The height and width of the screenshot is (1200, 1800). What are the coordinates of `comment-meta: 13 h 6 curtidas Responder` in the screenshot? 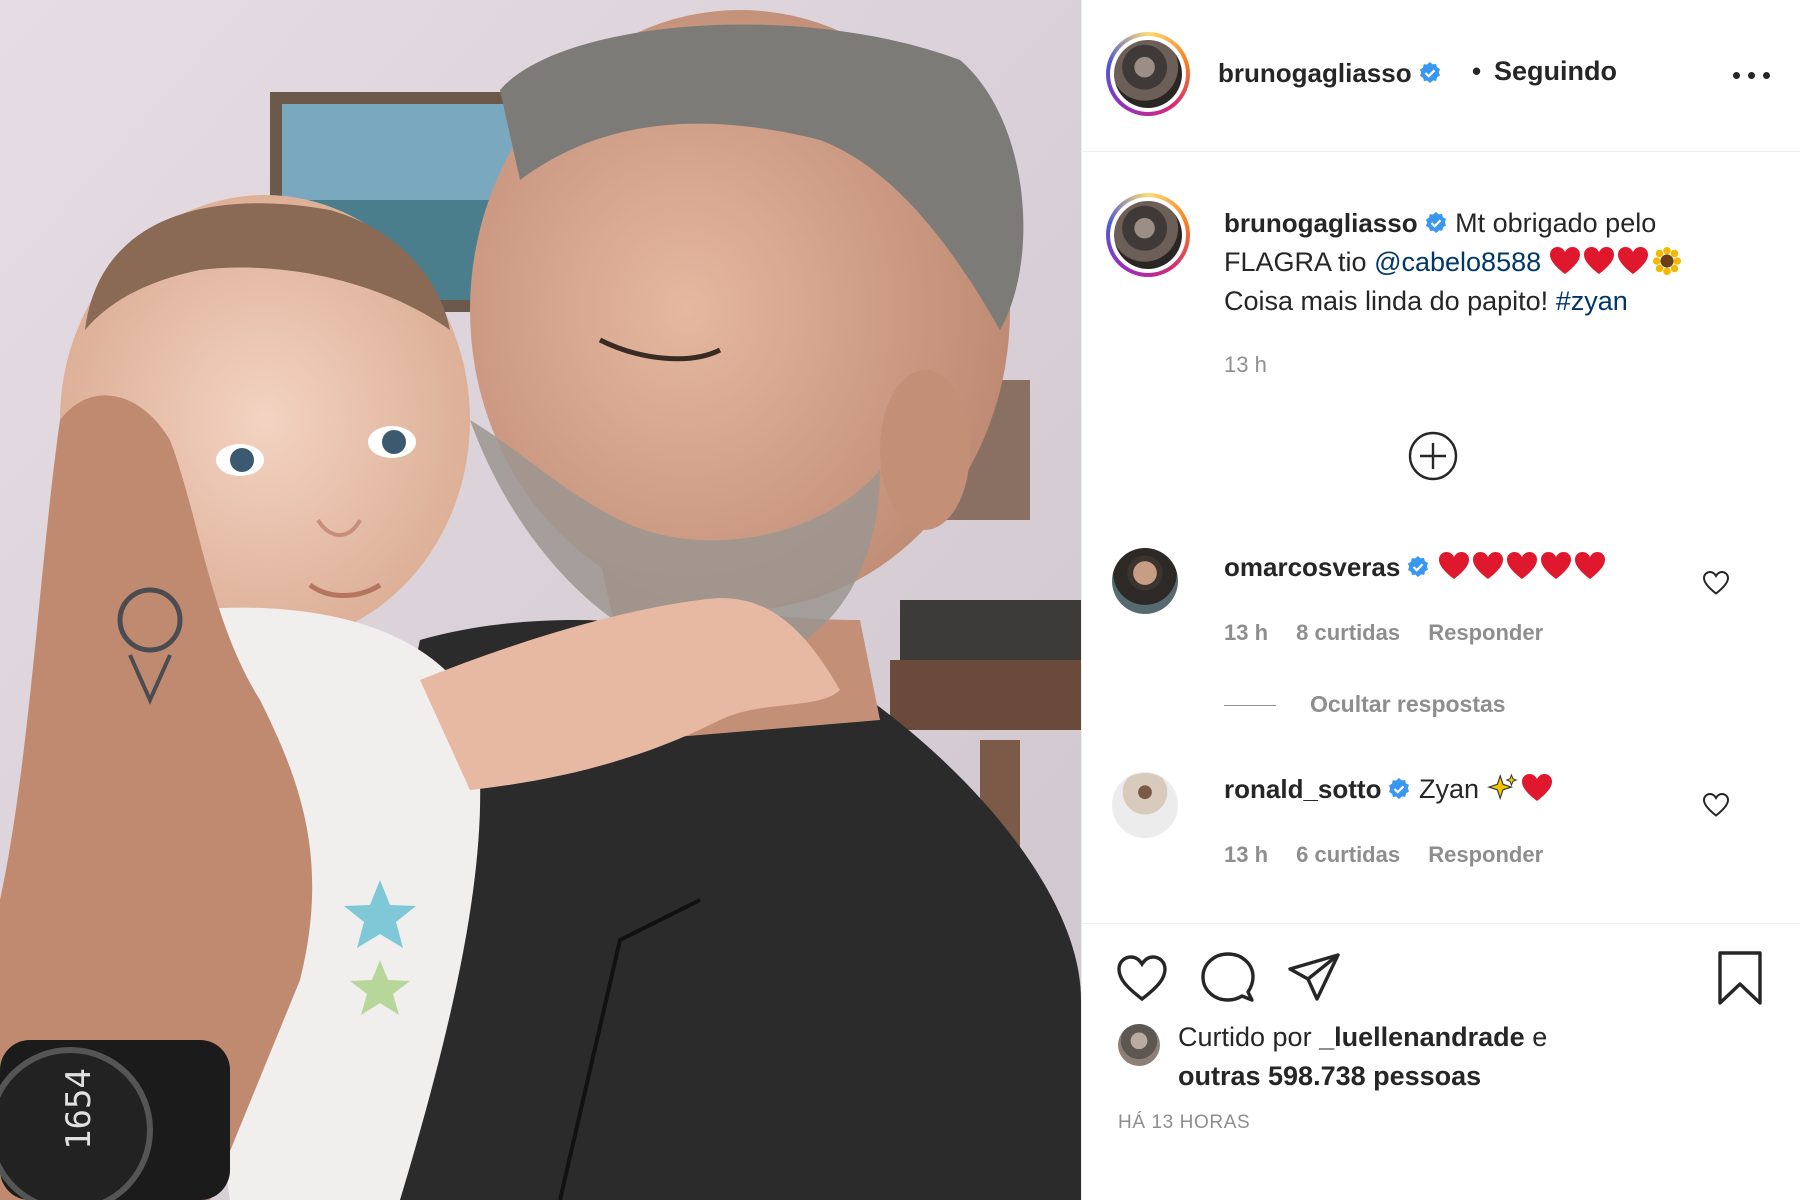 It's located at (1394, 855).